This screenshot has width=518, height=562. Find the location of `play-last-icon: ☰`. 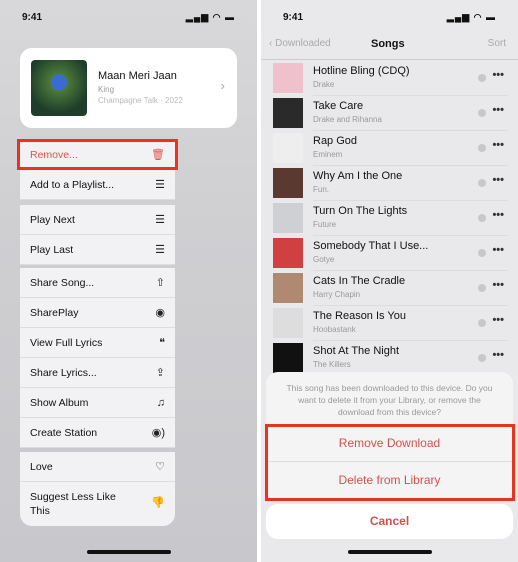

play-last-icon: ☰ is located at coordinates (160, 250).